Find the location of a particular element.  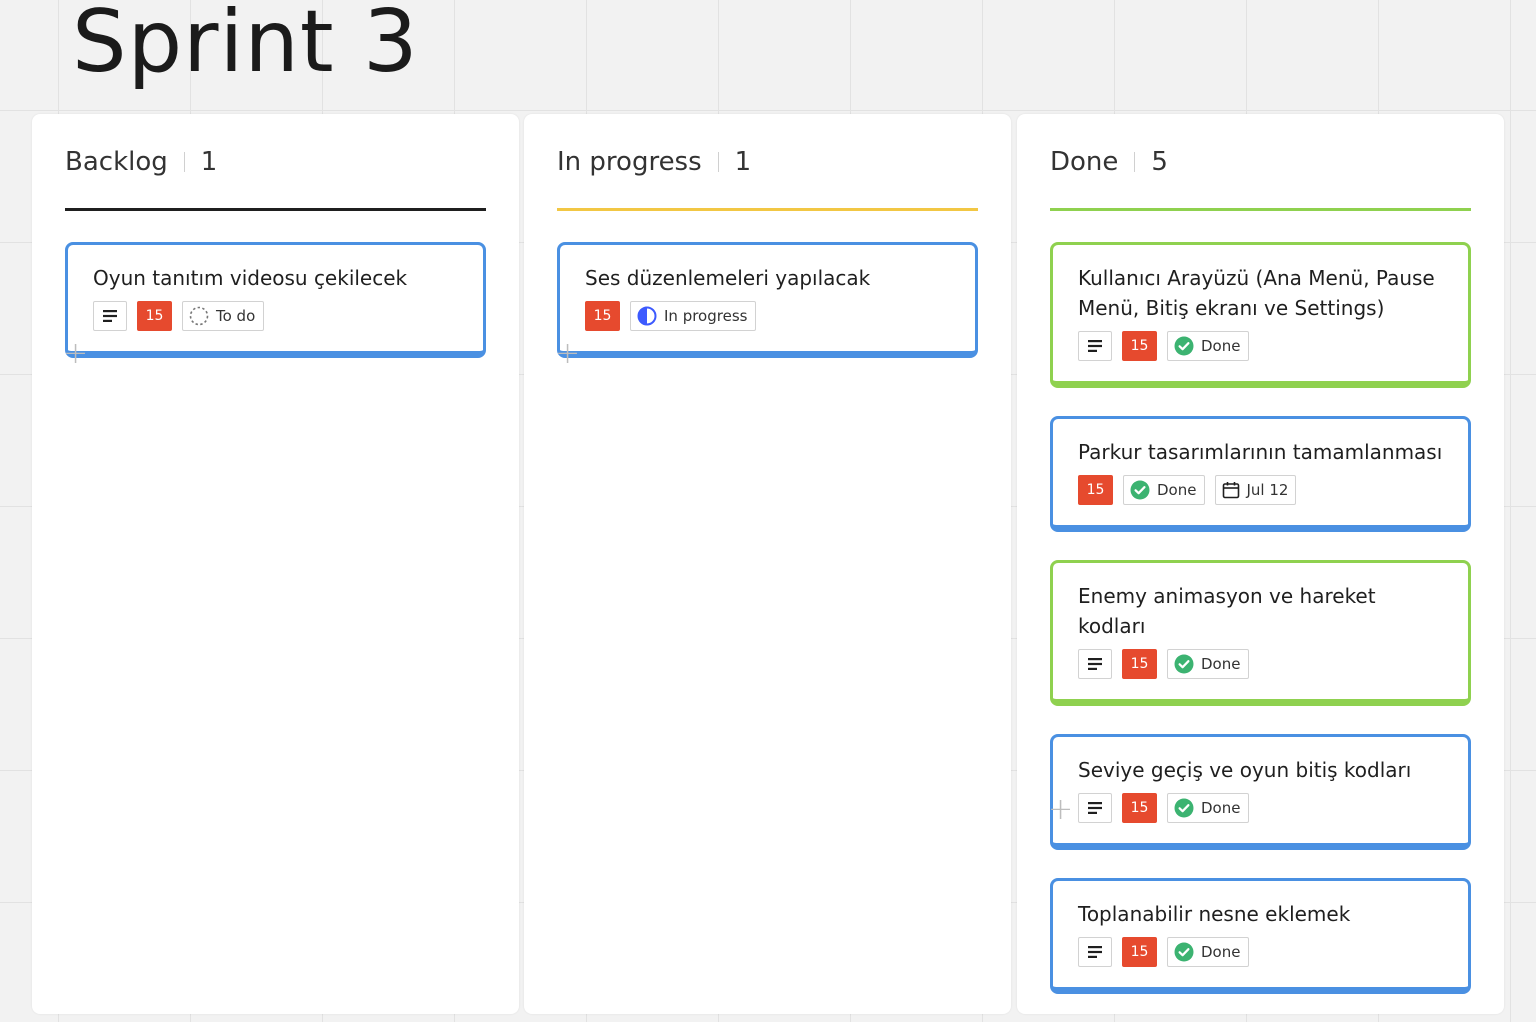

calendar-icon is located at coordinates (1231, 490).